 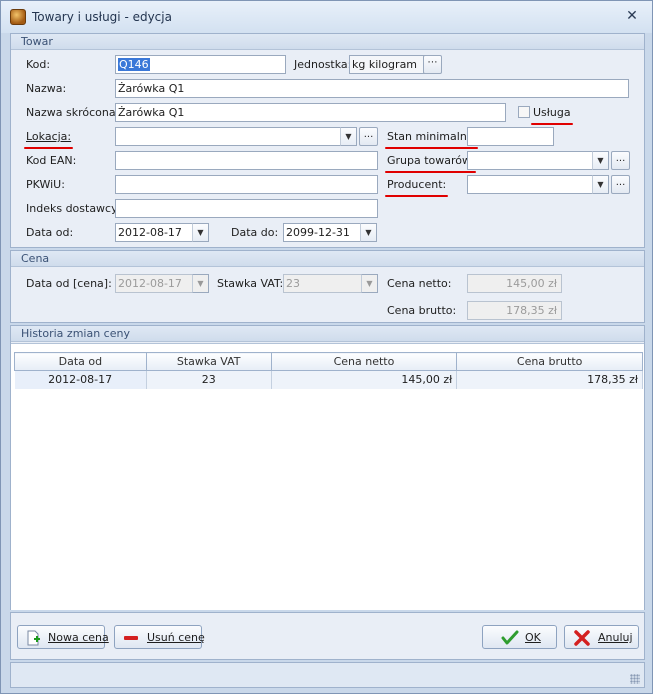 I want to click on nowa-cena-button: Nowa cena, so click(x=63, y=637).